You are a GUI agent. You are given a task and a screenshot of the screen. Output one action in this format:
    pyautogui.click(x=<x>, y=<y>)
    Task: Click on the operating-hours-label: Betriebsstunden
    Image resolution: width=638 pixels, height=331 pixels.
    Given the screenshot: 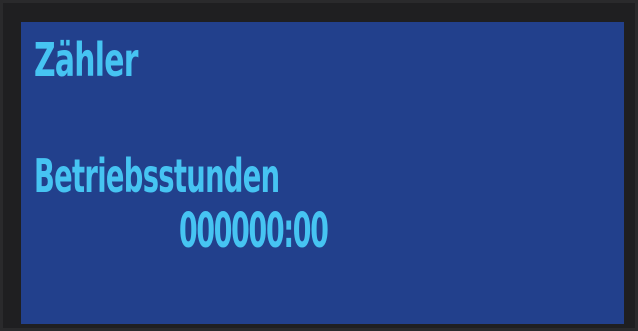 What is the action you would take?
    pyautogui.click(x=157, y=176)
    